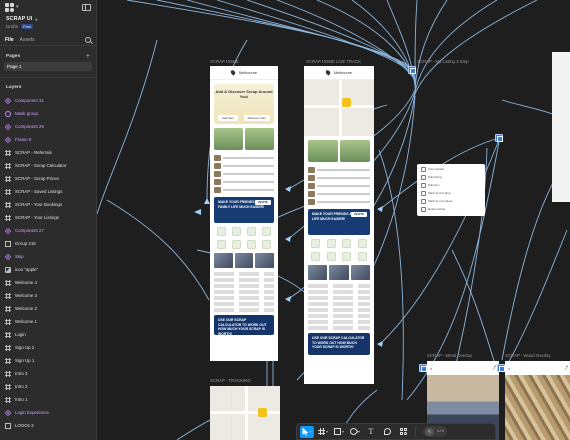  I want to click on layer-item: Intro 2, so click(48, 386).